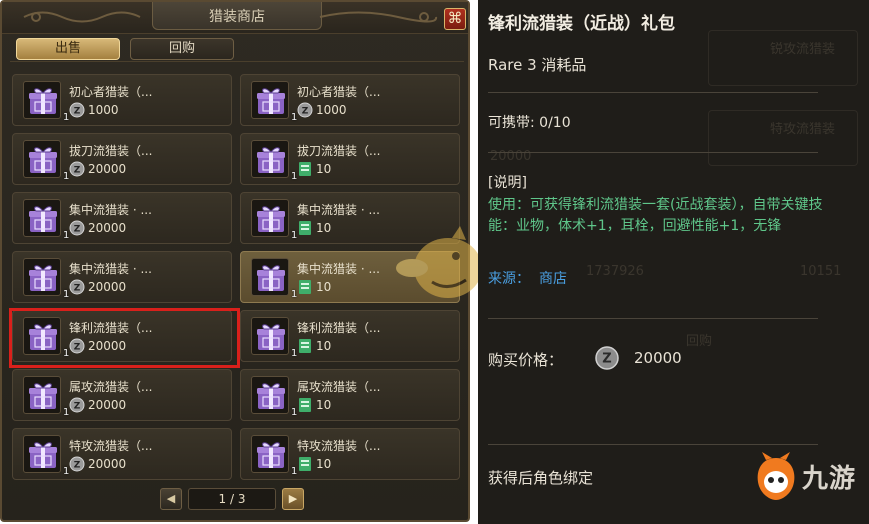  Describe the element at coordinates (122, 159) in the screenshot. I see `shop-item-slot: 1 拔刀流猎装（... Z 20000` at that location.